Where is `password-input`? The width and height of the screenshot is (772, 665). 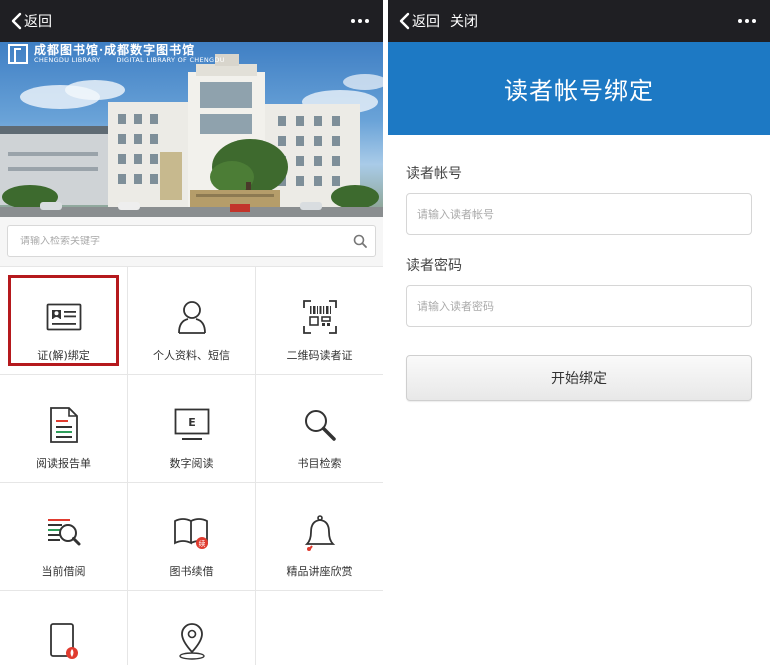 password-input is located at coordinates (579, 306).